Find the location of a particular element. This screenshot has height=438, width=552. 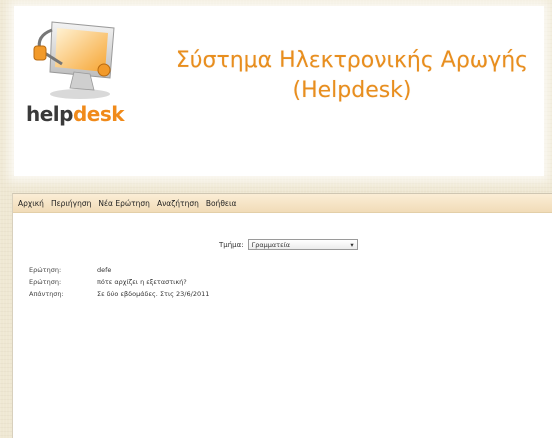

page-title-line1: Σύστημα Ηλεκτρονικής Αρωγής is located at coordinates (352, 60).